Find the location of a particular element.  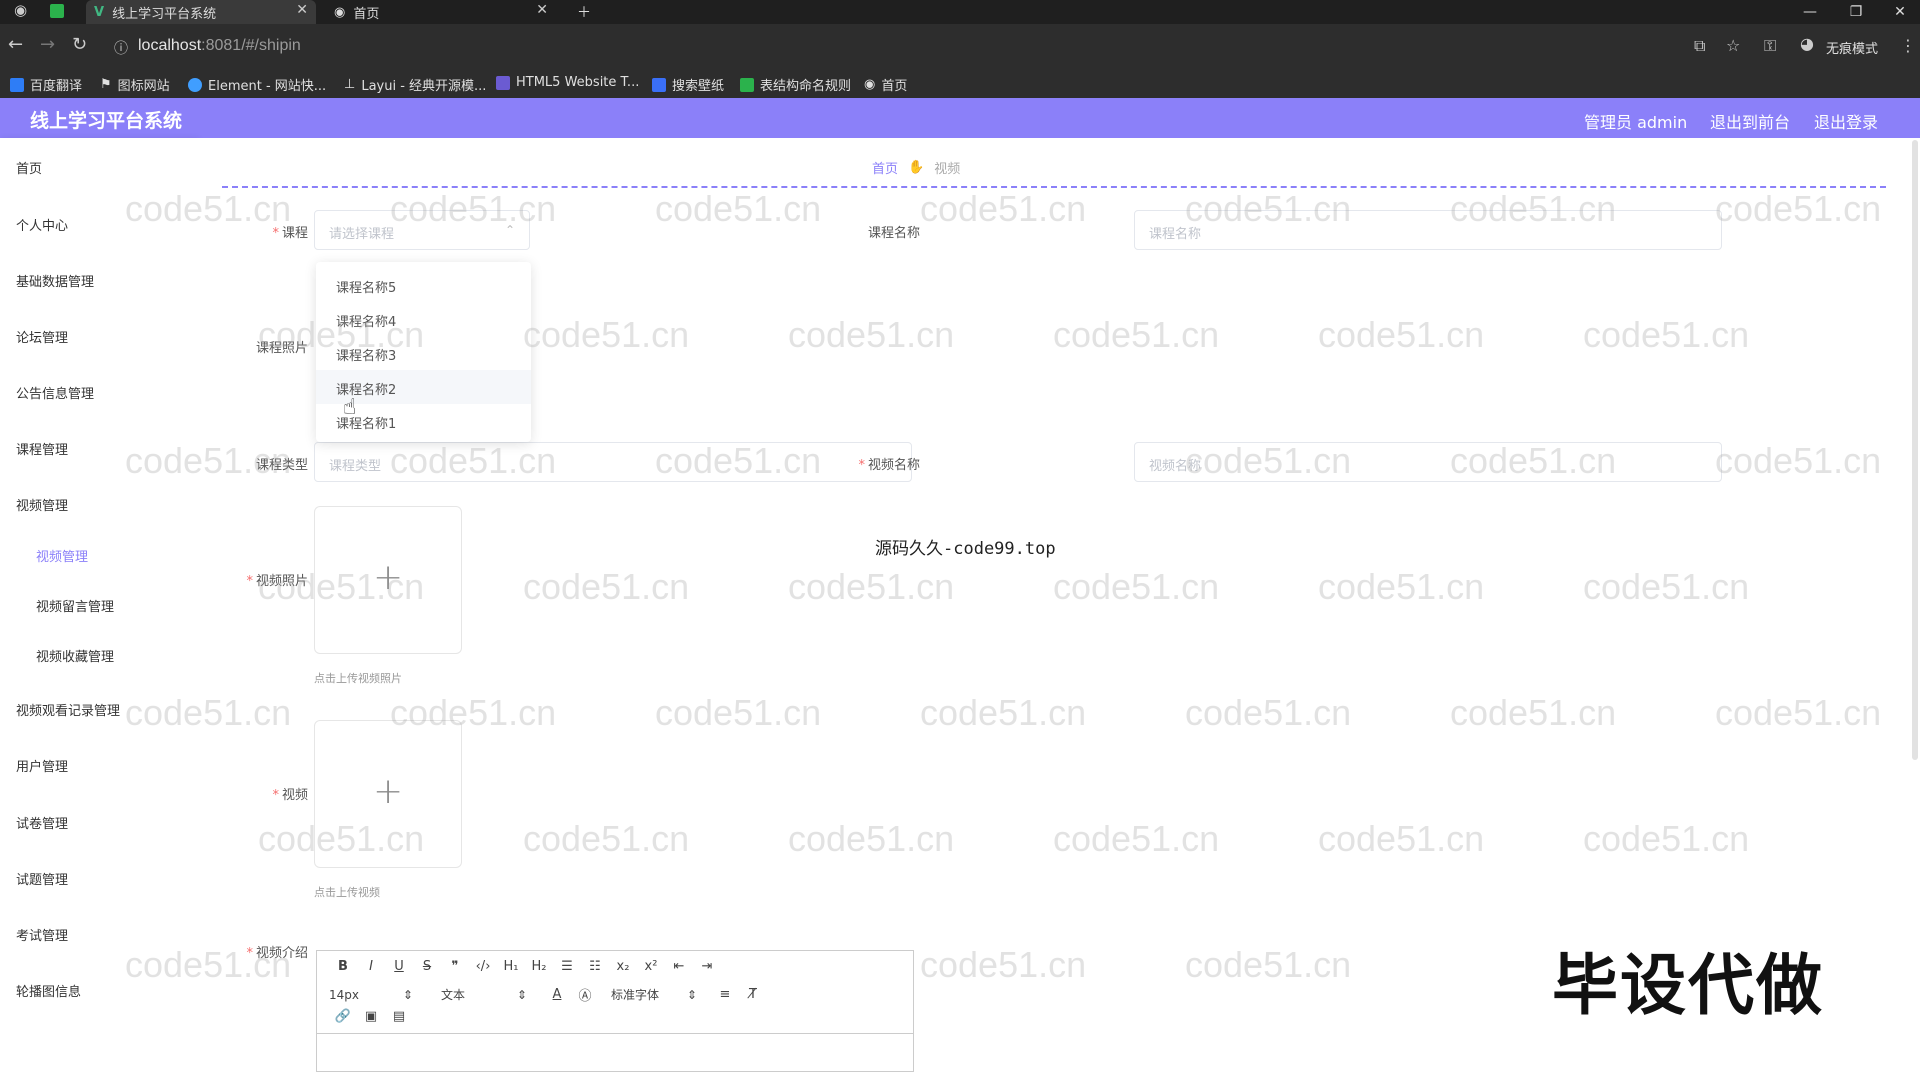

sidebar-item-profile: 个人中心 is located at coordinates (42, 224).